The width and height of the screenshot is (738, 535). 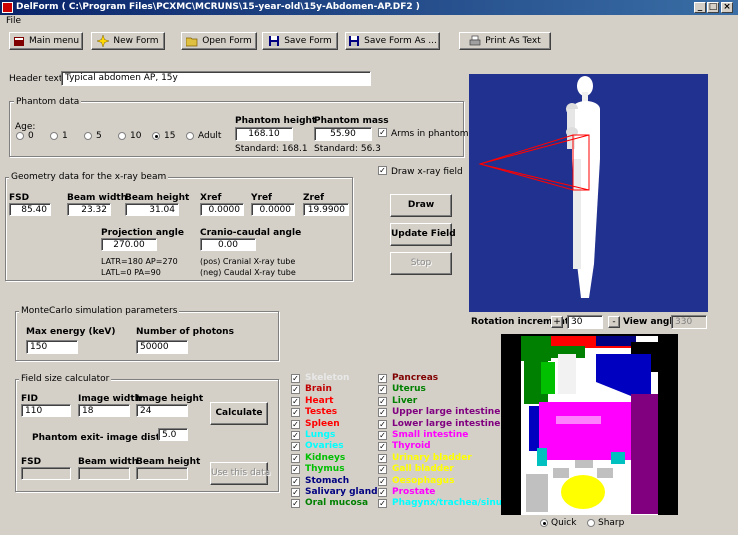 What do you see at coordinates (240, 473) in the screenshot?
I see `use-this-data-button: Use this data` at bounding box center [240, 473].